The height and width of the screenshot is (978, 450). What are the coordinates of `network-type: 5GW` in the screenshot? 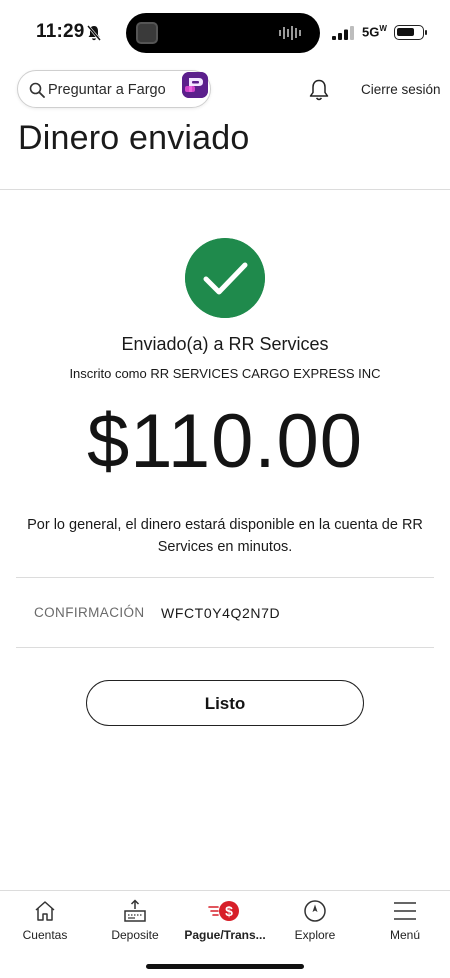 It's located at (374, 32).